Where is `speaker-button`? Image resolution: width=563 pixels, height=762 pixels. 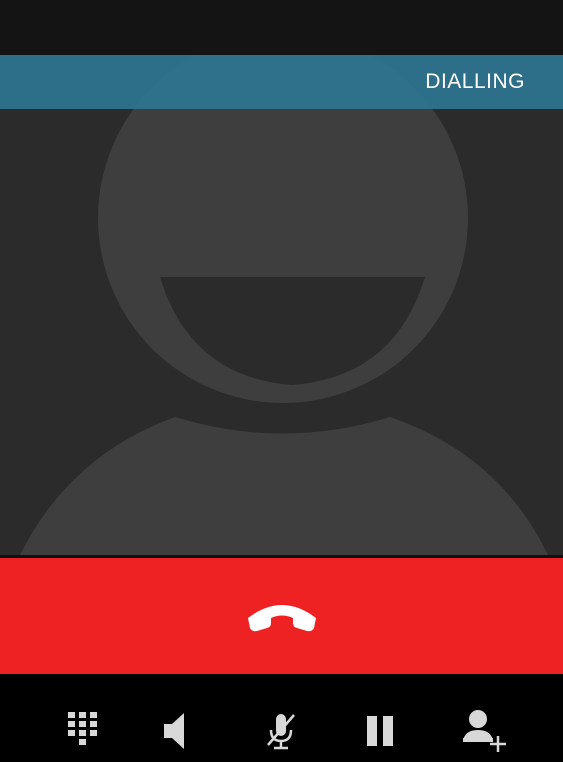
speaker-button is located at coordinates (175, 731).